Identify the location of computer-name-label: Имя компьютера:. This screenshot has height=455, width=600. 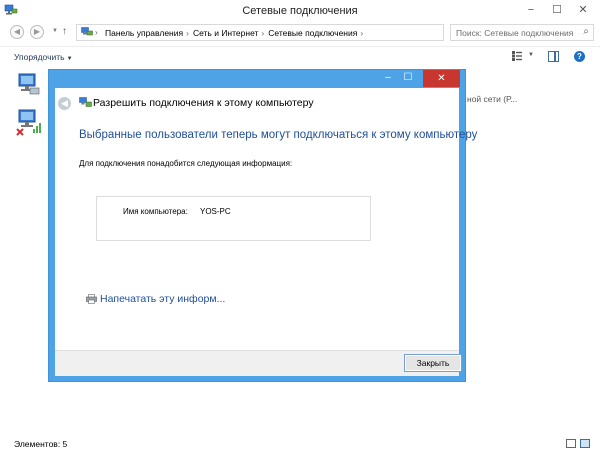
(155, 211).